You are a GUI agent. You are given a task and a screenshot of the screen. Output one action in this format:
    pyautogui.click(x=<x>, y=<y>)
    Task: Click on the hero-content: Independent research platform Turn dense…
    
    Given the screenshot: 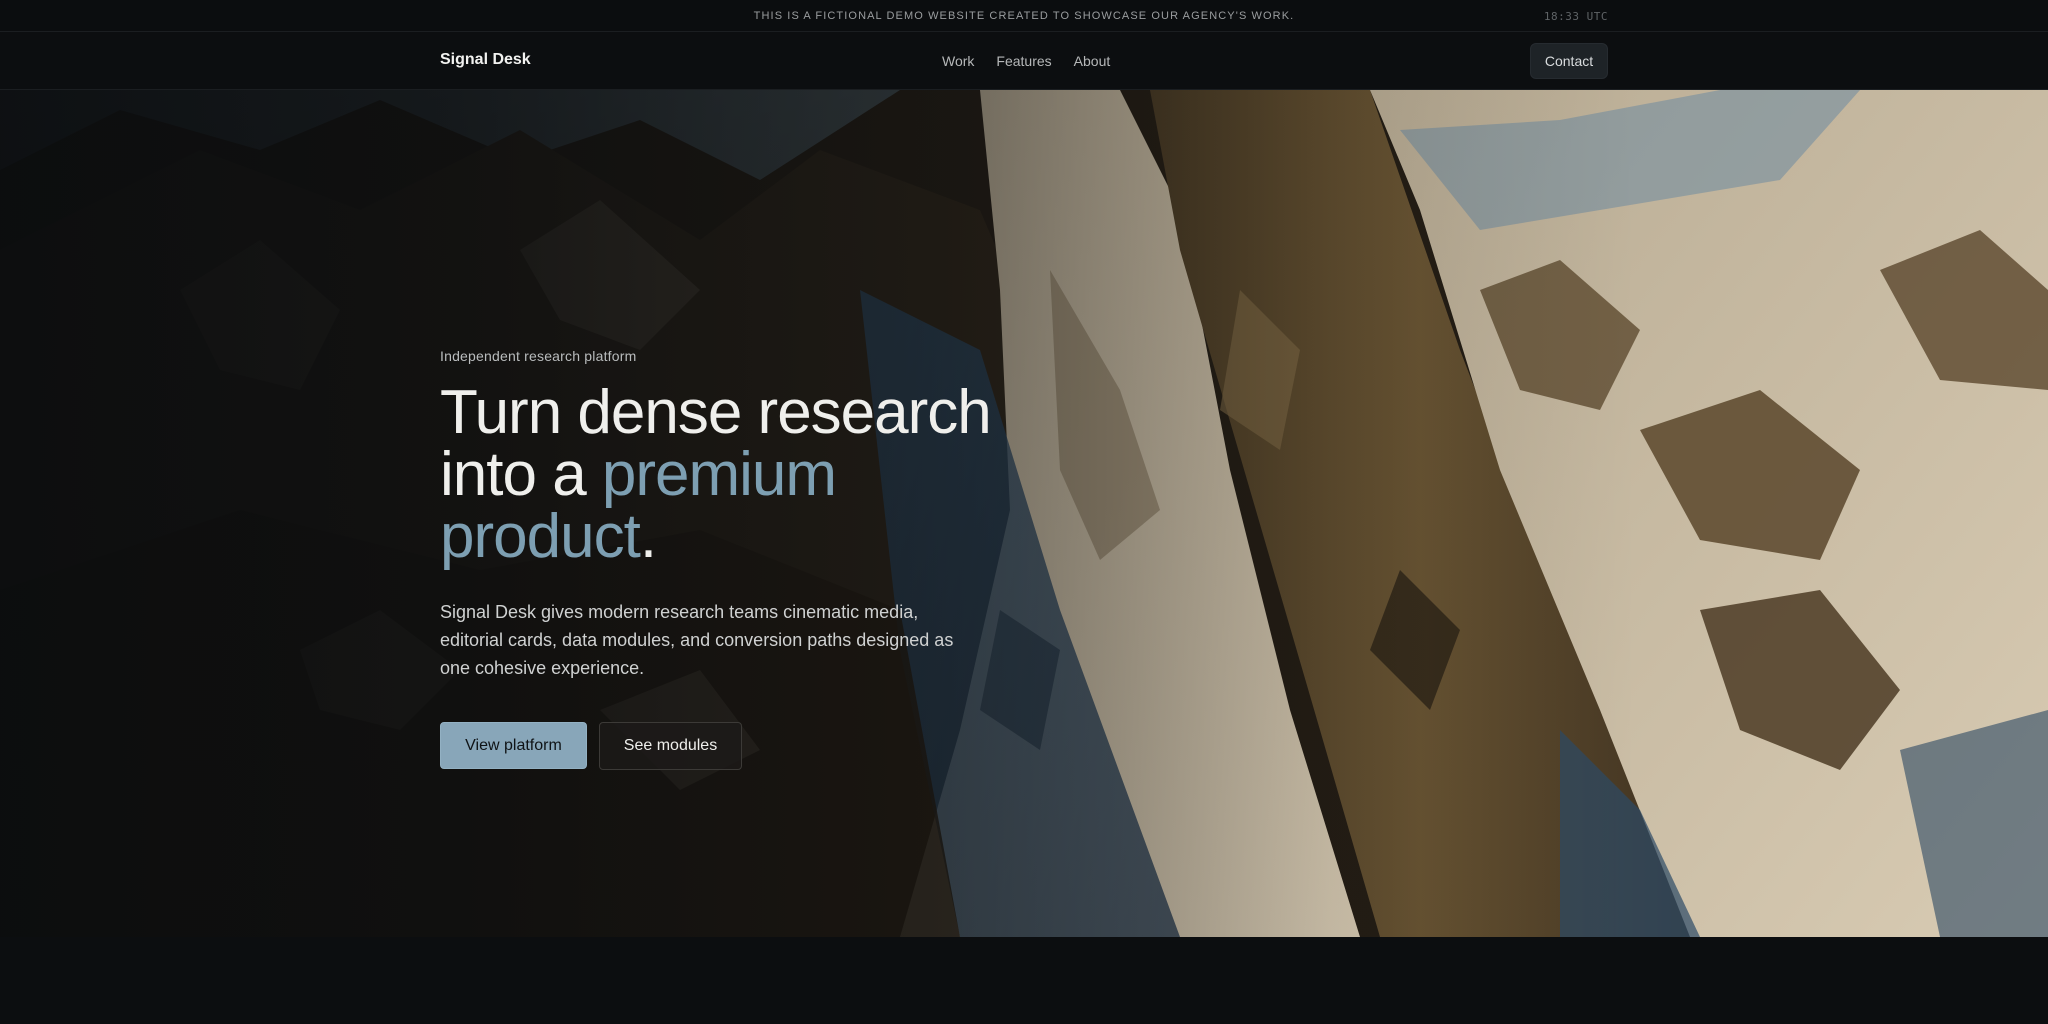 What is the action you would take?
    pyautogui.click(x=720, y=559)
    